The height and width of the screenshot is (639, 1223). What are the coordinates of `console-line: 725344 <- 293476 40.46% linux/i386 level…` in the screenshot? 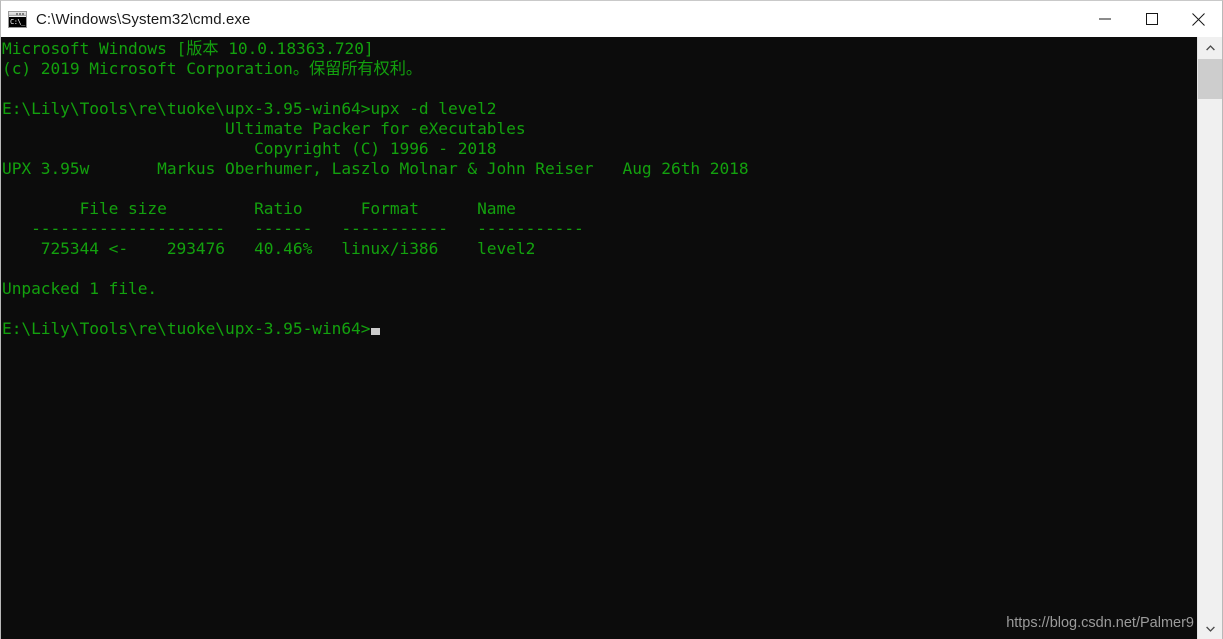 It's located at (269, 248).